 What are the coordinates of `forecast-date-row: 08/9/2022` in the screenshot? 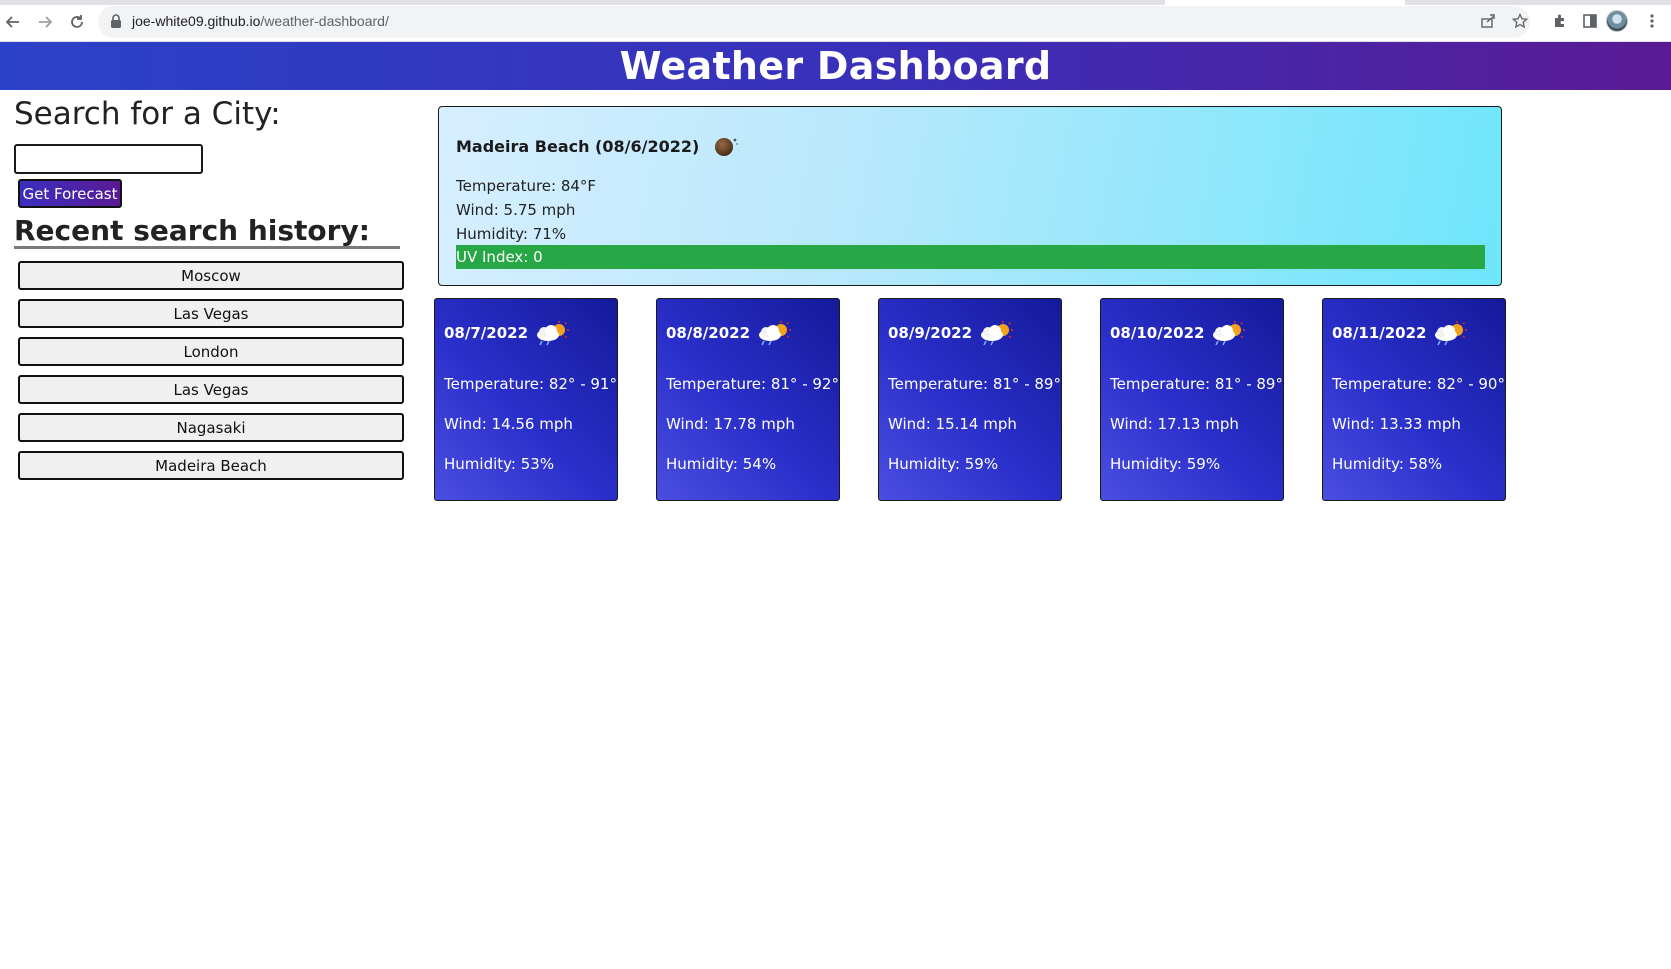 It's located at (951, 333).